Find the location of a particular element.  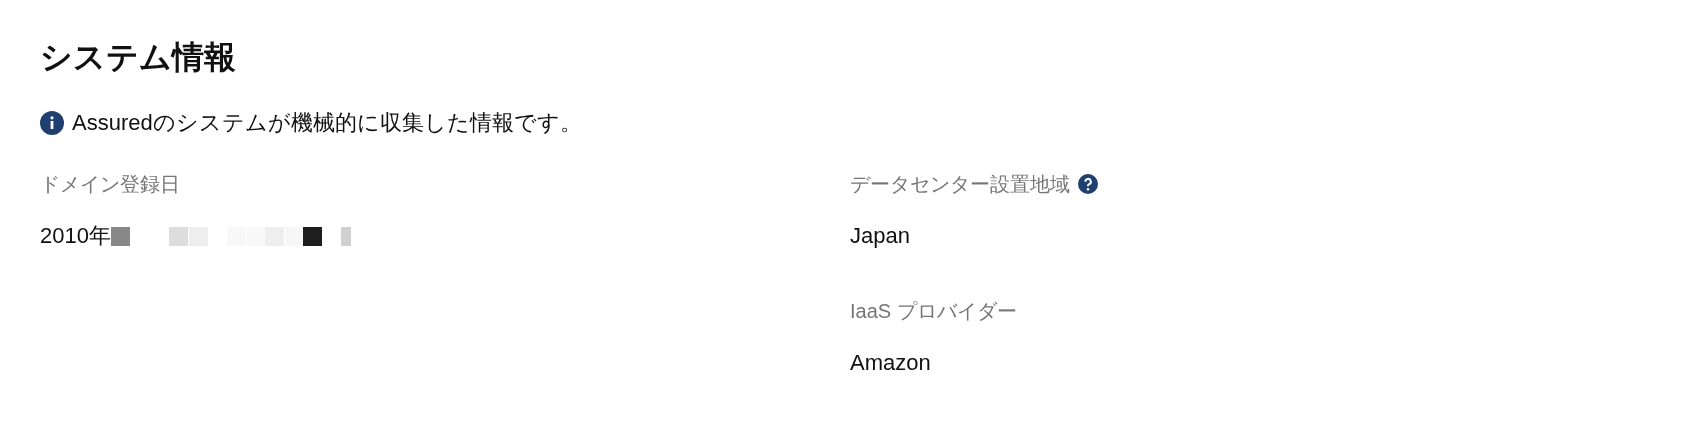

field-value: Japan is located at coordinates (880, 236).